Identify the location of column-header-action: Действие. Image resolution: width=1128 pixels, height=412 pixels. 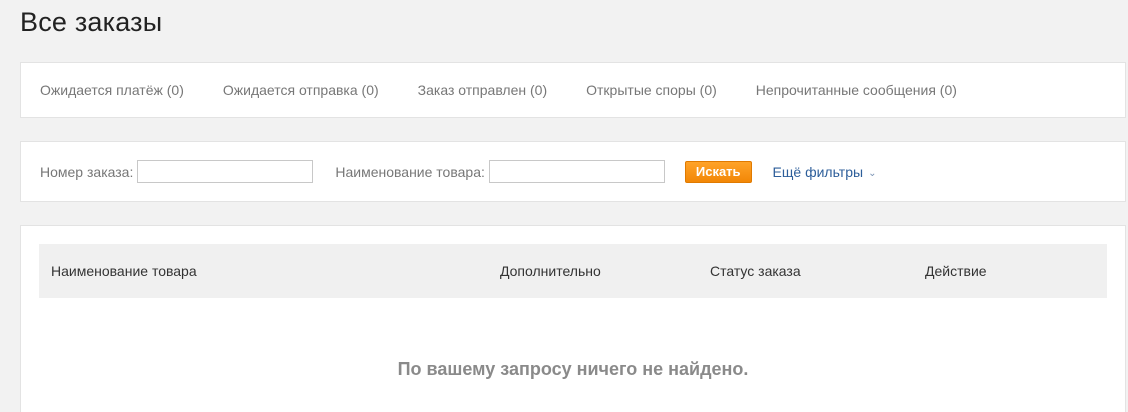
(956, 271).